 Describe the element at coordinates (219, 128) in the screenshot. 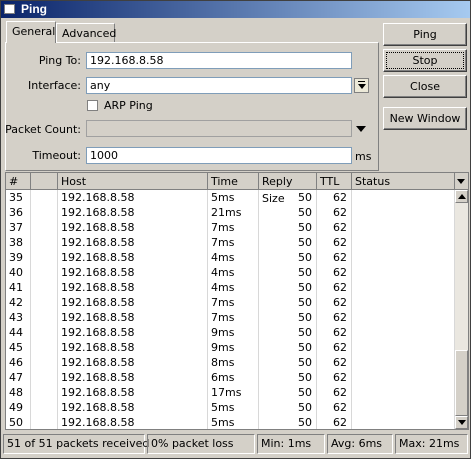

I see `packet-count-input` at that location.